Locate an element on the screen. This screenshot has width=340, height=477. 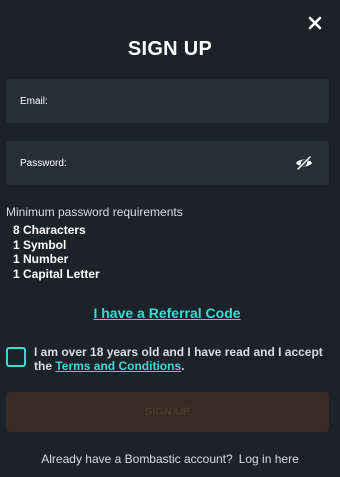
password-field-container is located at coordinates (167, 163).